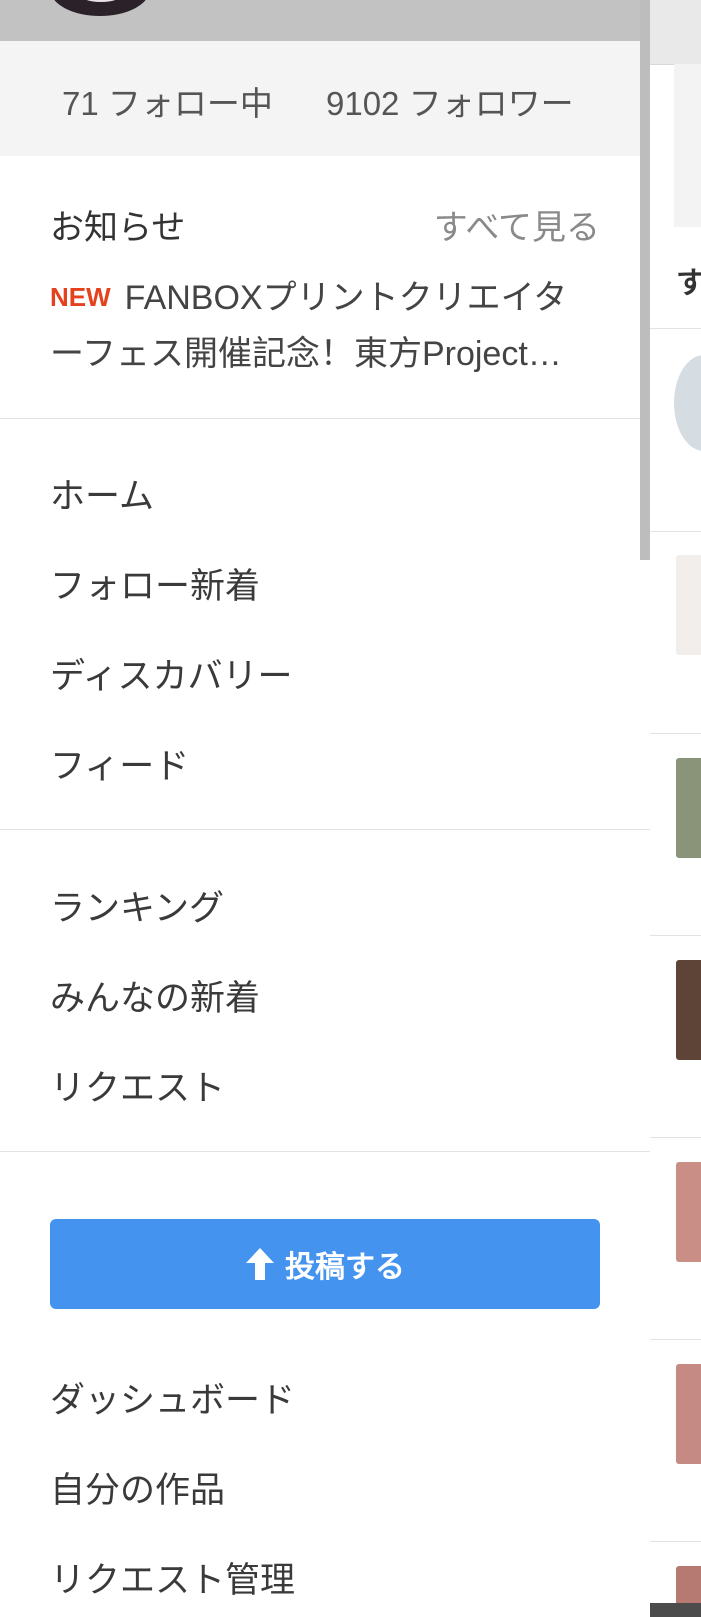 Image resolution: width=701 pixels, height=1617 pixels. Describe the element at coordinates (688, 283) in the screenshot. I see `background-section-heading: す` at that location.